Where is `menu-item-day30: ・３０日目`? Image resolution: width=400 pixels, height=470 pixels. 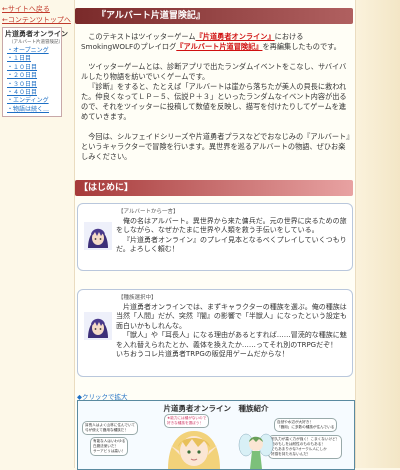
menu-item-day30: ・３０日目 is located at coordinates (32, 85).